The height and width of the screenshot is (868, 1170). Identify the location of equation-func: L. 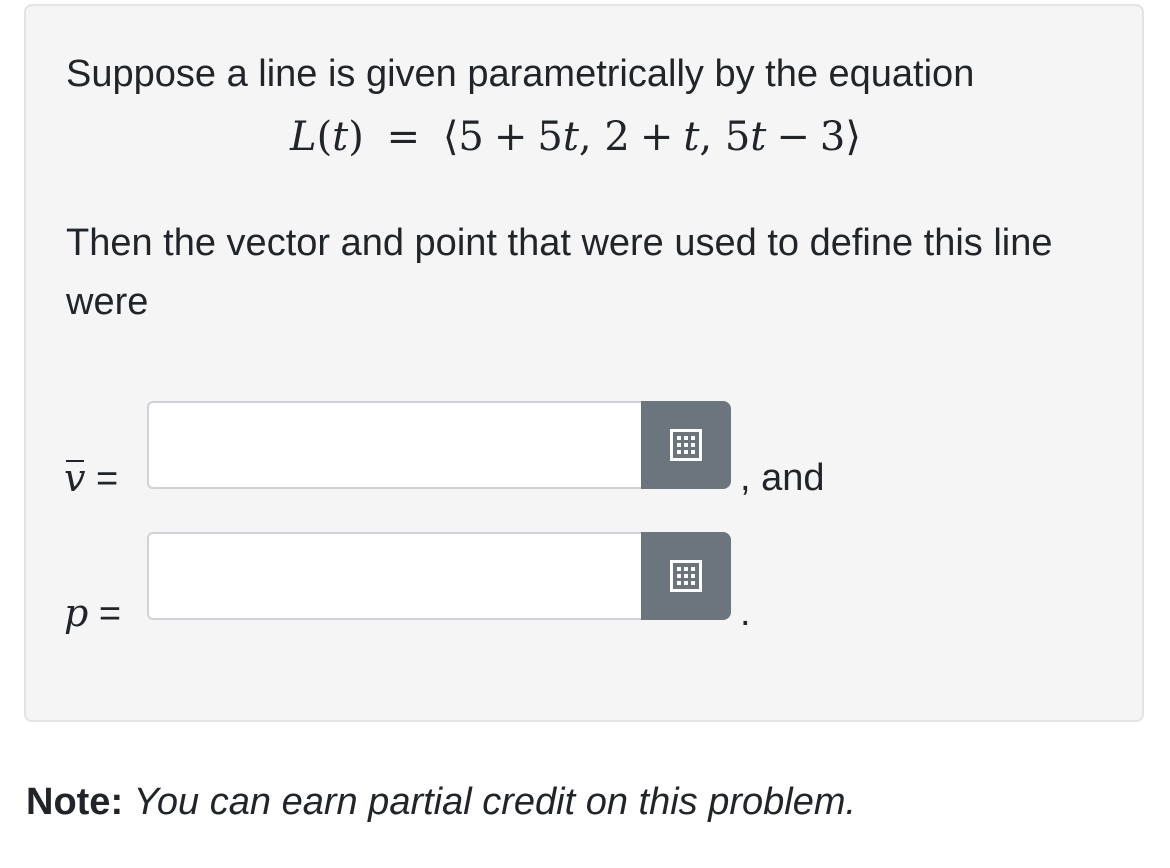
(303, 137).